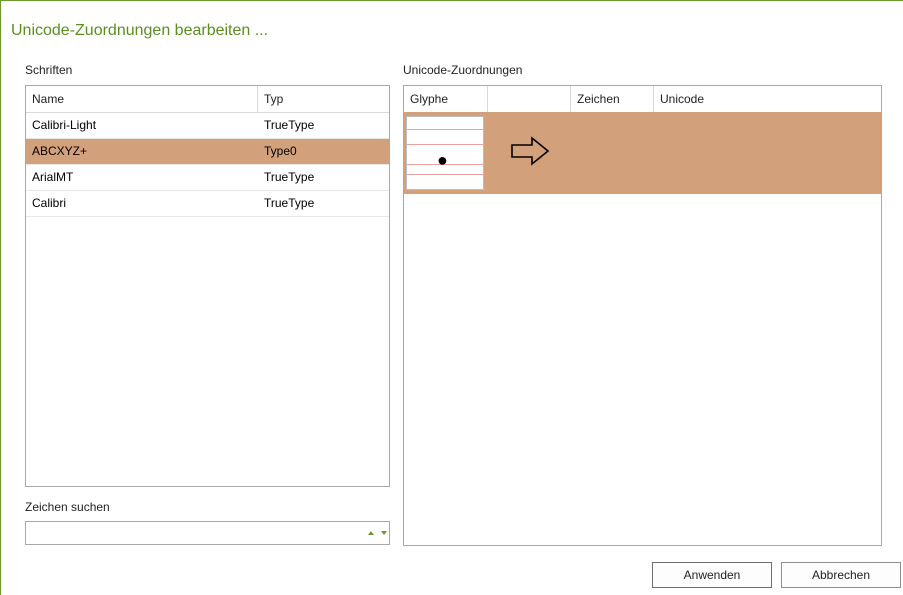 The image size is (903, 595). I want to click on column-header-char: Zeichen, so click(612, 99).